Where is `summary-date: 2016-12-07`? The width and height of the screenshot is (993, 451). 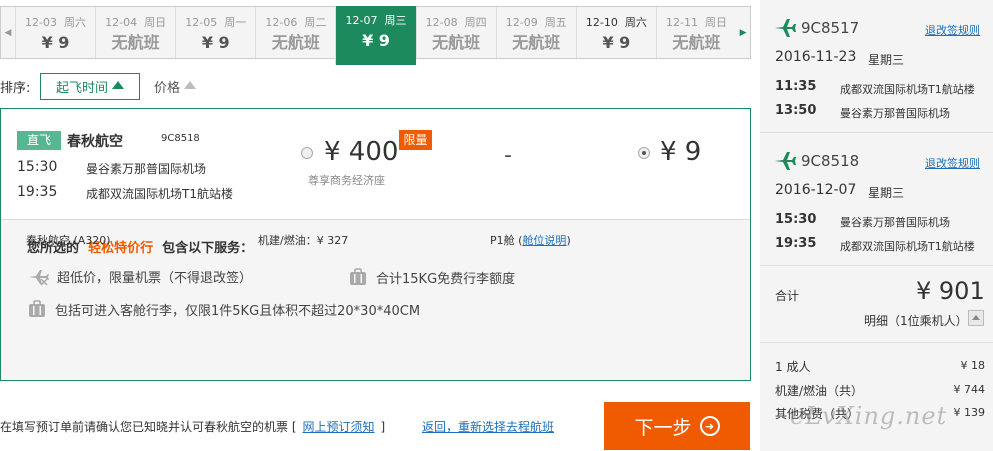
summary-date: 2016-12-07 is located at coordinates (816, 190).